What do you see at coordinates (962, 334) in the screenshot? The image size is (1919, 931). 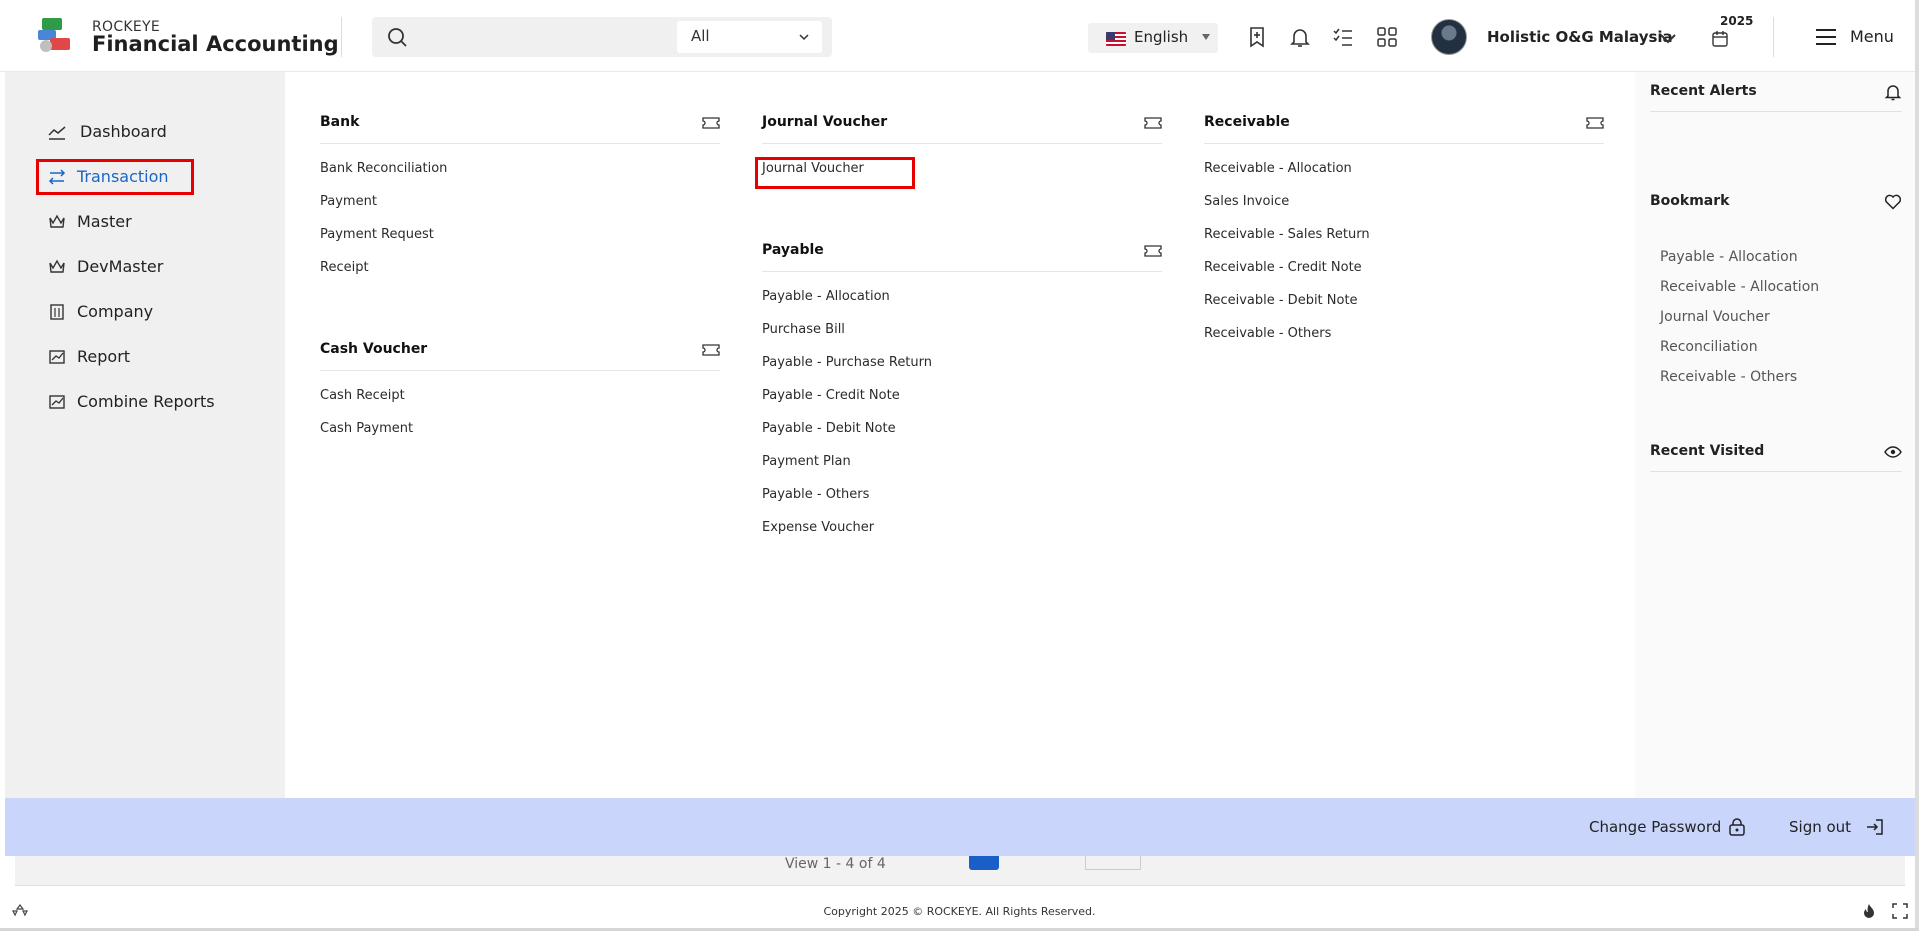 I see `menu-link-purchase-bill: Purchase Bill` at bounding box center [962, 334].